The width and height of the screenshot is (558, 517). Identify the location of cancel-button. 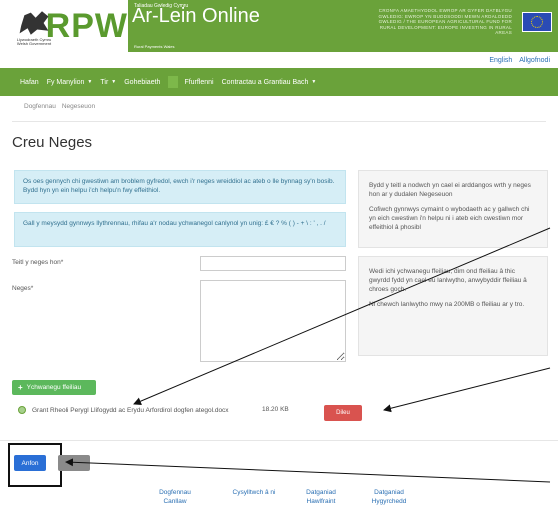
(74, 463).